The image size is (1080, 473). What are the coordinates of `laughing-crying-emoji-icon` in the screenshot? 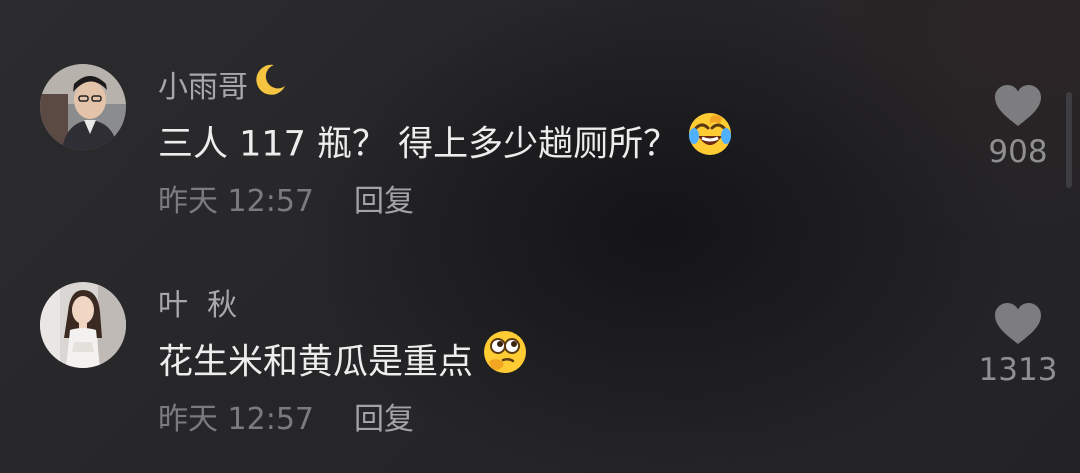 It's located at (710, 141).